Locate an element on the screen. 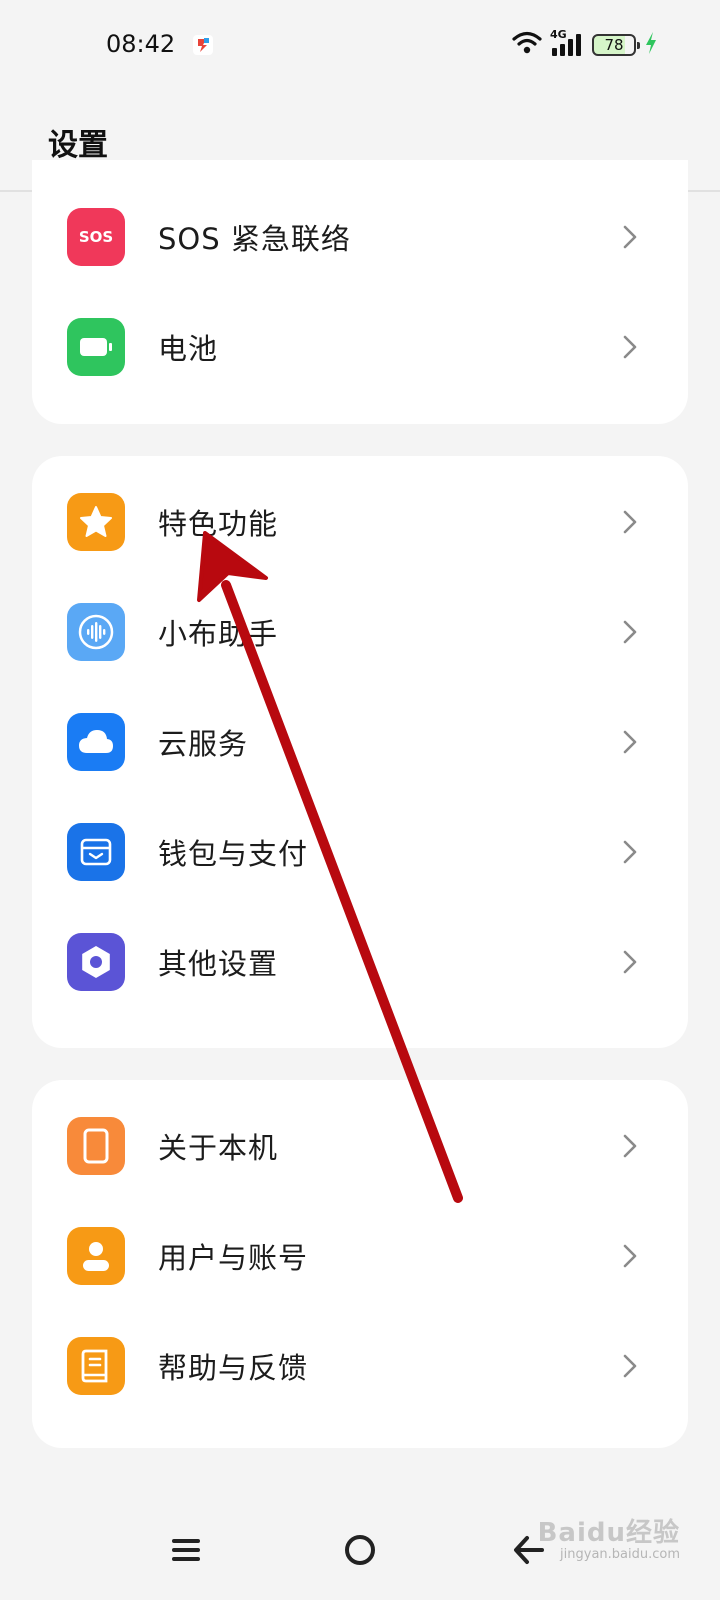 This screenshot has height=1600, width=720. settings-item-account: 用户与账号 is located at coordinates (360, 1256).